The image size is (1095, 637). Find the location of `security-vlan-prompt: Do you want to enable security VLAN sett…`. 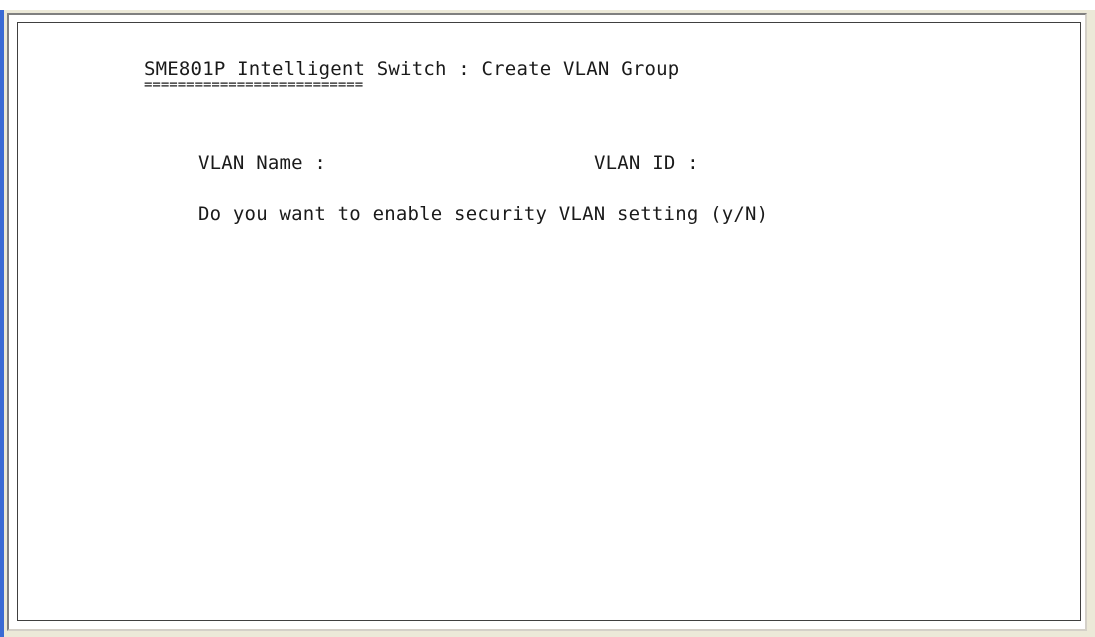

security-vlan-prompt: Do you want to enable security VLAN sett… is located at coordinates (483, 214).